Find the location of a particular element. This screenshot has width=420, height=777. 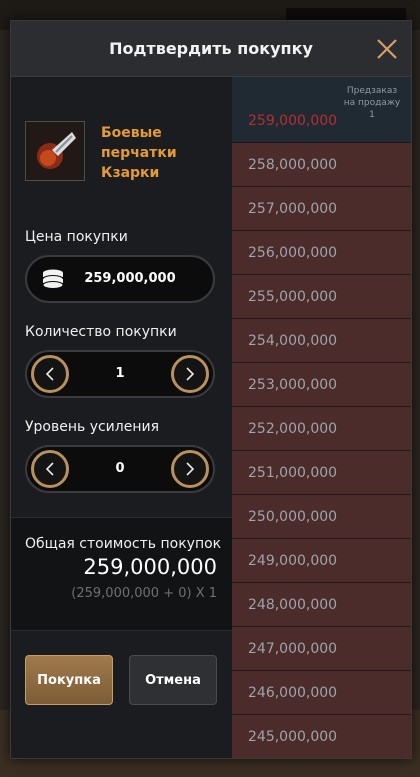

quantity-value: 1 is located at coordinates (120, 374).